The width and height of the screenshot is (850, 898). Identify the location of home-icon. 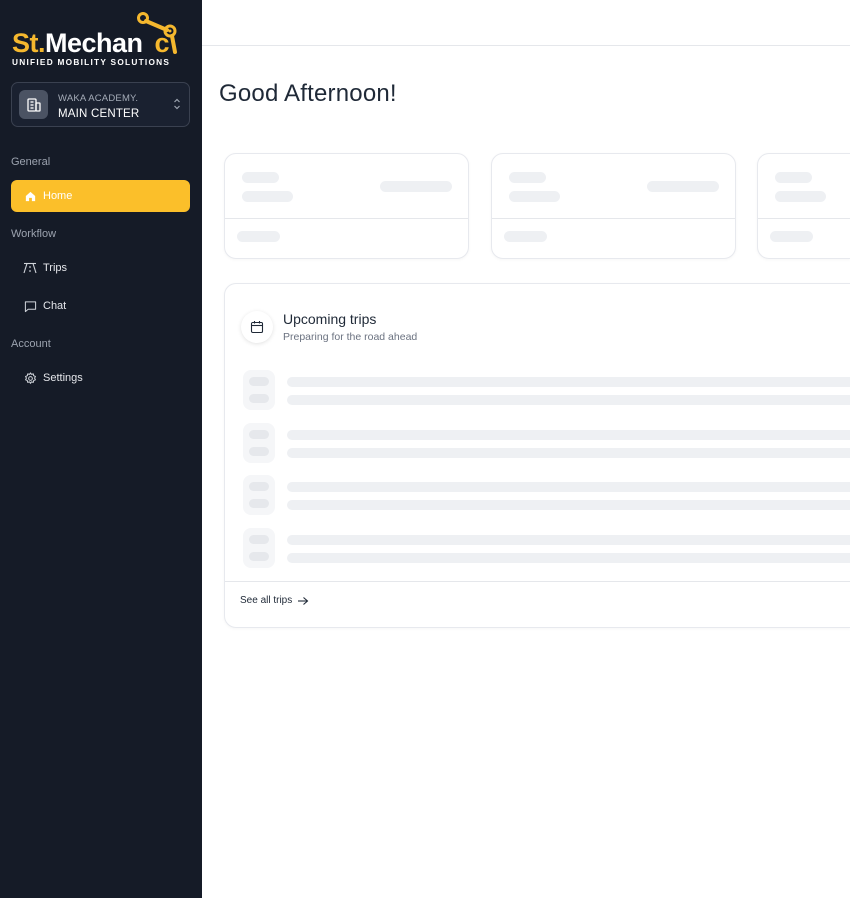
(30, 196).